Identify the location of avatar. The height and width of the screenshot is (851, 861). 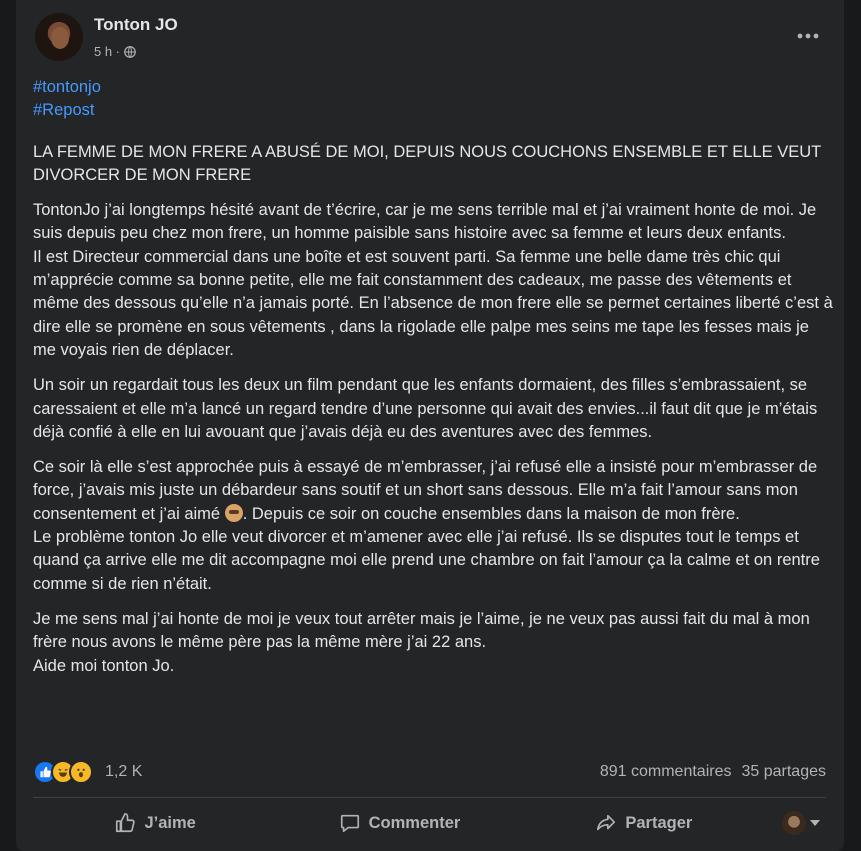
(793, 823).